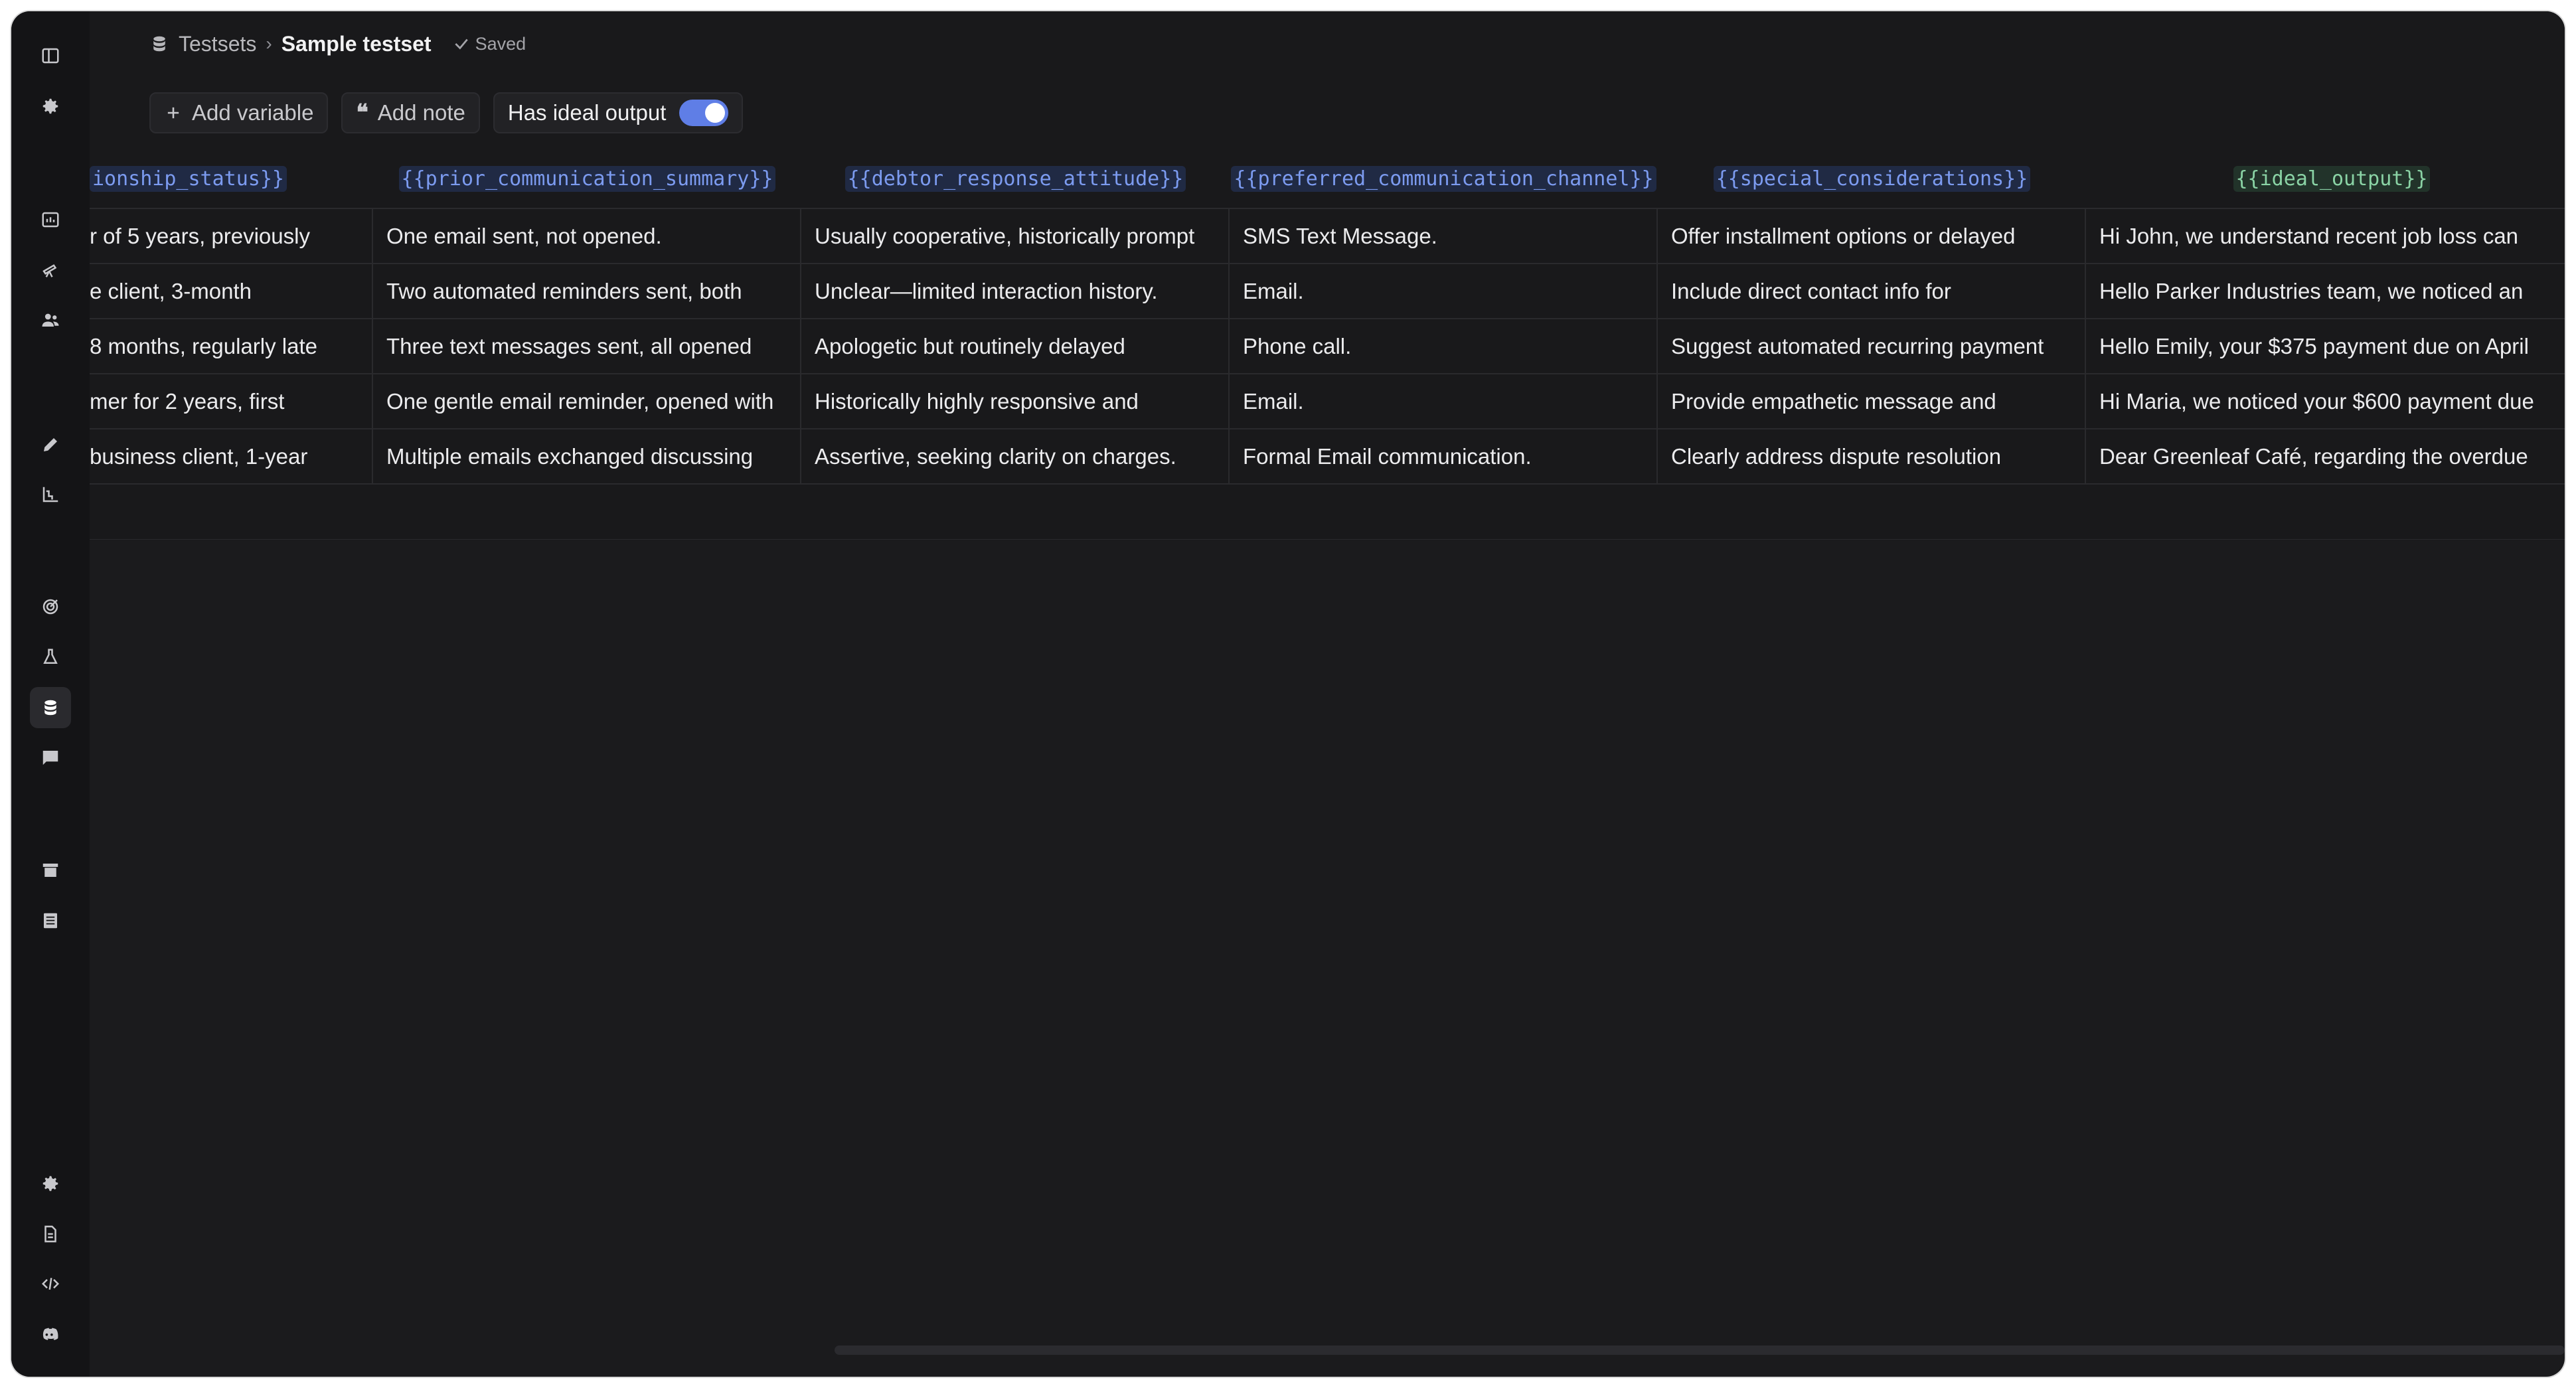 The image size is (2576, 1388). Describe the element at coordinates (587, 113) in the screenshot. I see `ideal-output-label: Has ideal output` at that location.